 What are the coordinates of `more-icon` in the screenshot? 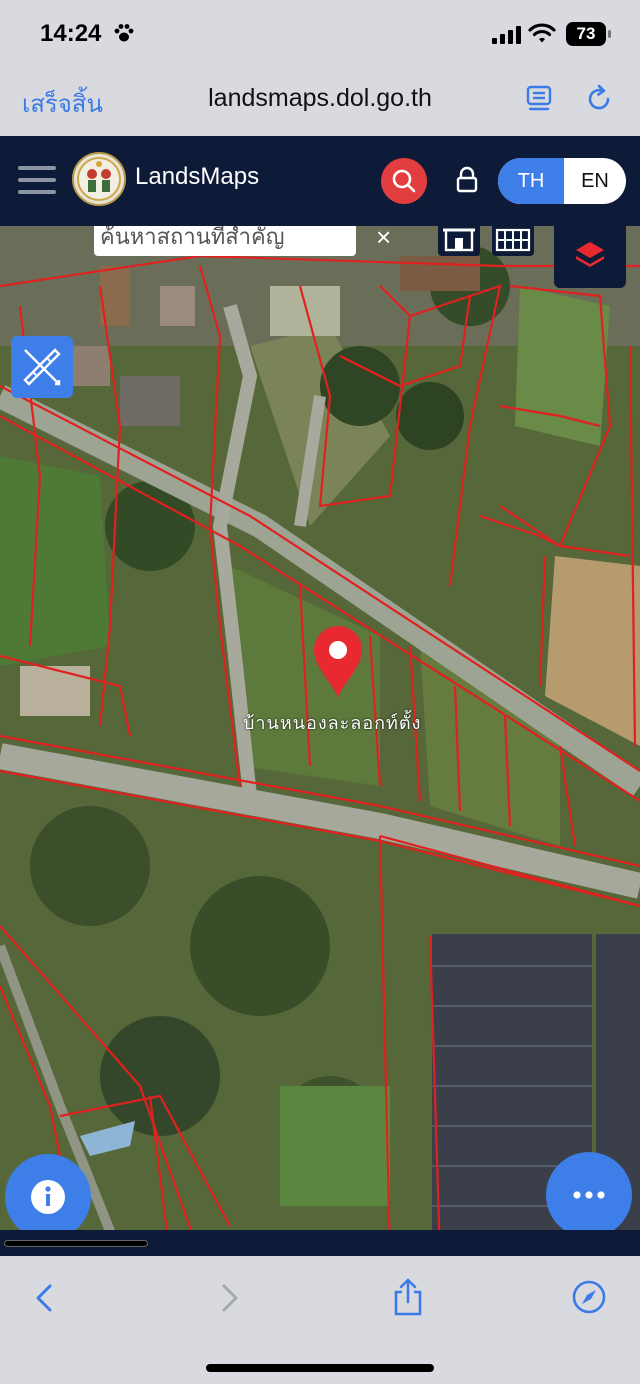 It's located at (589, 1195).